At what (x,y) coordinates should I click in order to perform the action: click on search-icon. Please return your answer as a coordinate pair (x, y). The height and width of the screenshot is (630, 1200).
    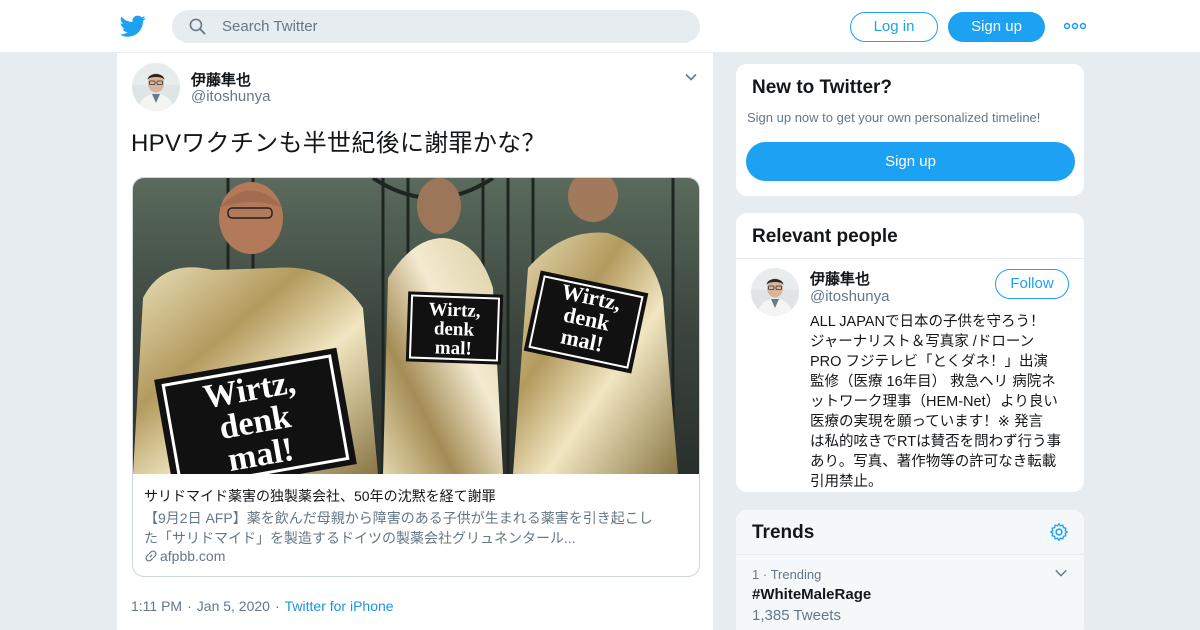
    Looking at the image, I should click on (197, 26).